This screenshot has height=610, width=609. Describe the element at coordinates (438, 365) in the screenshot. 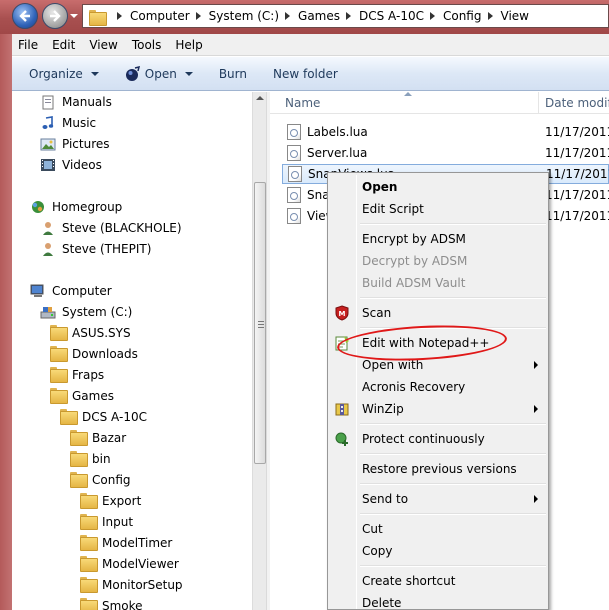

I see `ctx-open-with: Open with` at that location.